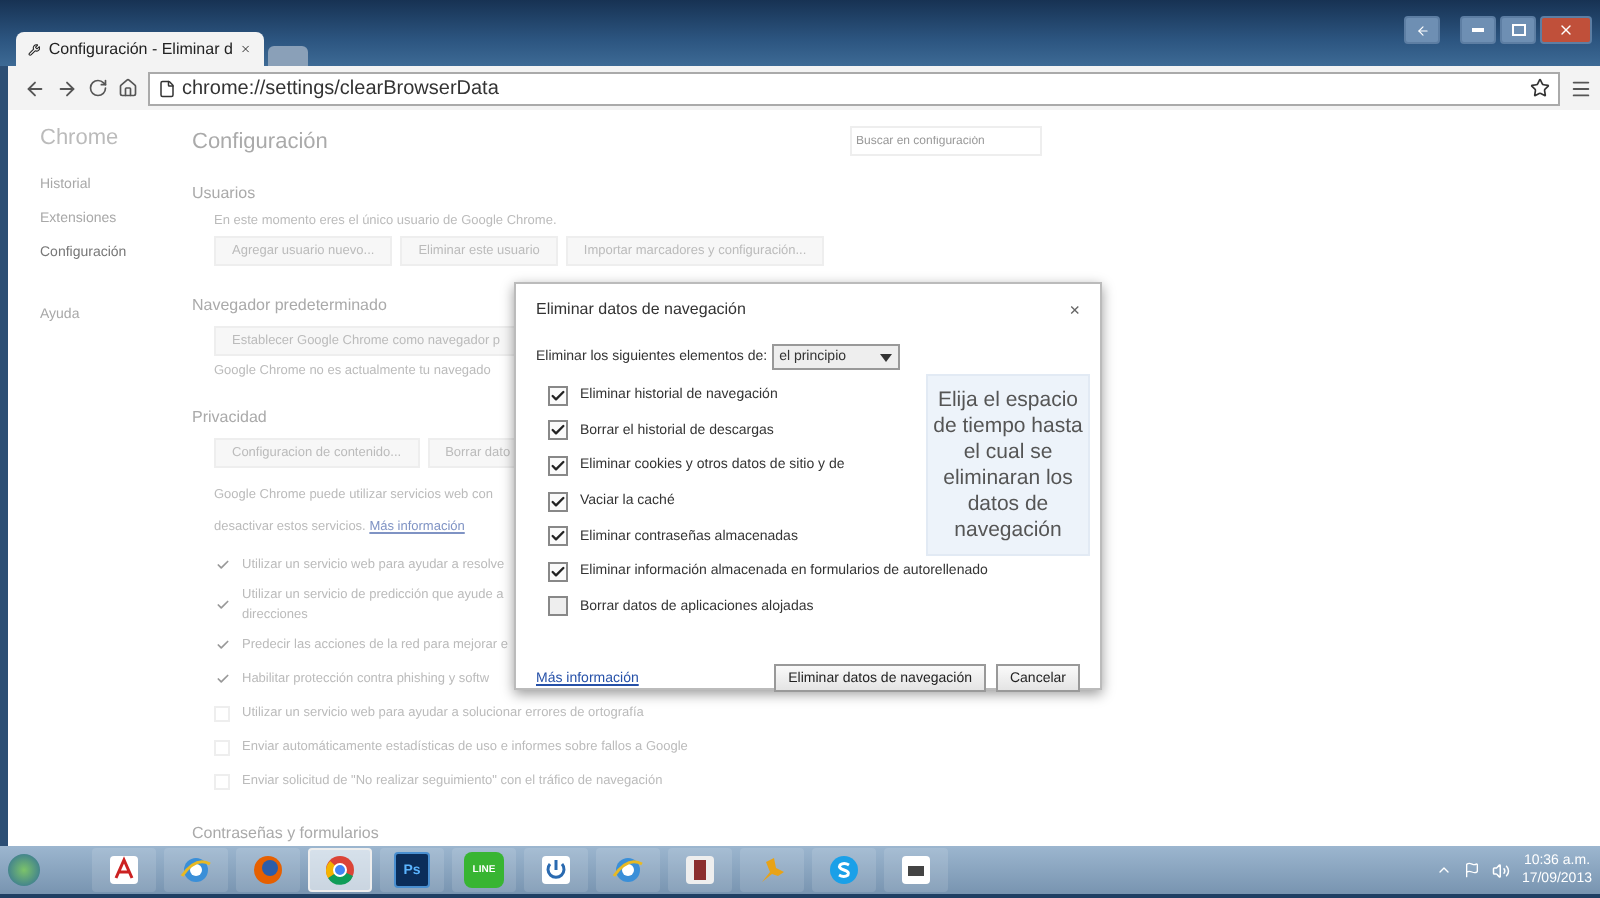  Describe the element at coordinates (128, 88) in the screenshot. I see `home-icon` at that location.